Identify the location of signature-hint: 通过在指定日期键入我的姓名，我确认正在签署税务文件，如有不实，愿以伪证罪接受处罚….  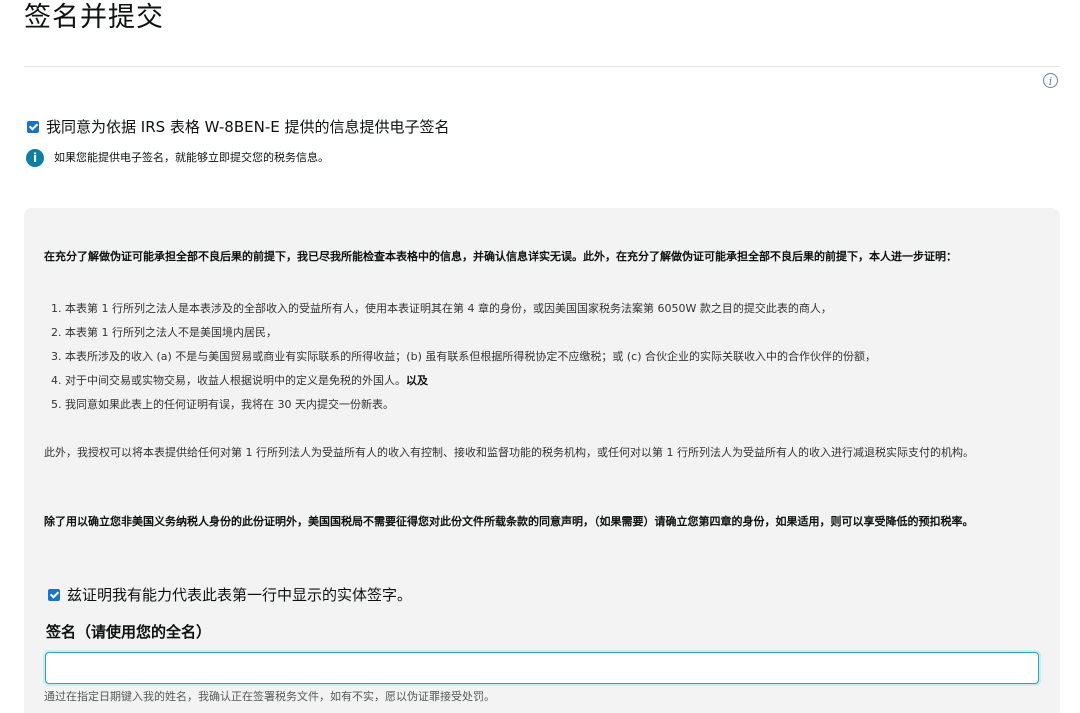
(269, 696).